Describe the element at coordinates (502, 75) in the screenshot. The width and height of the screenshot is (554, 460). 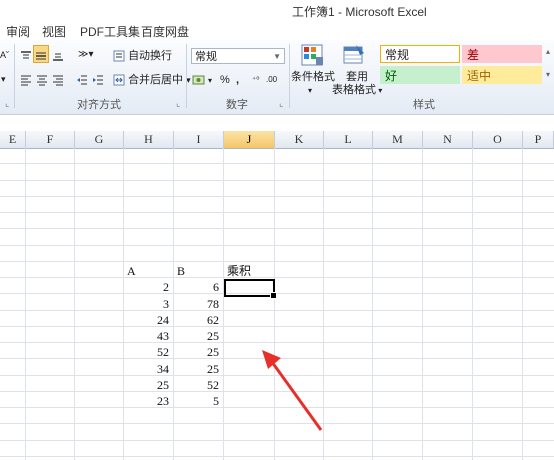
I see `cell-style-neutral: 适中` at that location.